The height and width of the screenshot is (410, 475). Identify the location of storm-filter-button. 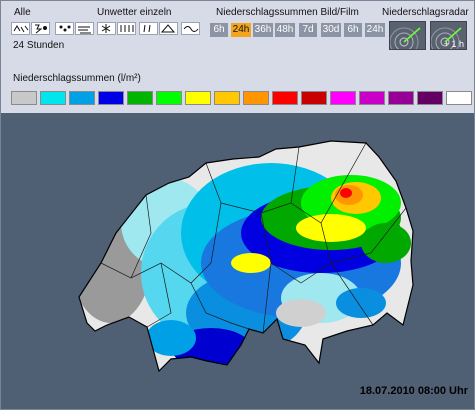
(190, 28).